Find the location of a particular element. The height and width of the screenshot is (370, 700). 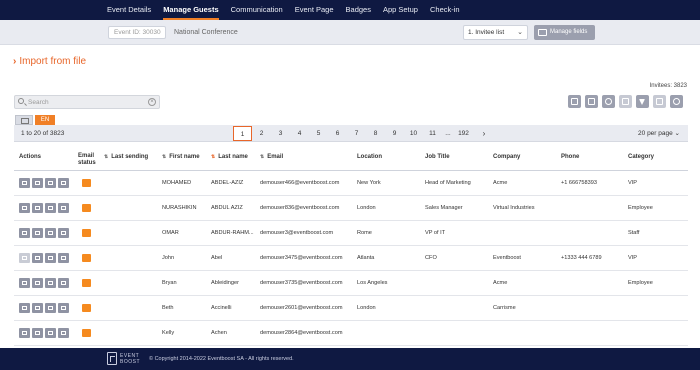

import-from-file-link: › Import from file is located at coordinates (49, 61).